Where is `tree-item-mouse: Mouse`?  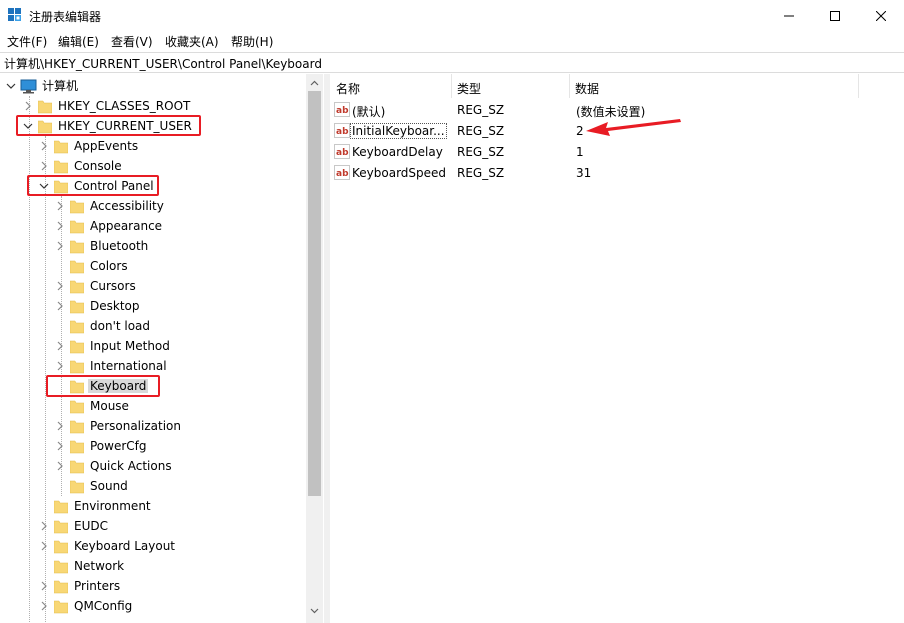
tree-item-mouse: Mouse is located at coordinates (153, 406).